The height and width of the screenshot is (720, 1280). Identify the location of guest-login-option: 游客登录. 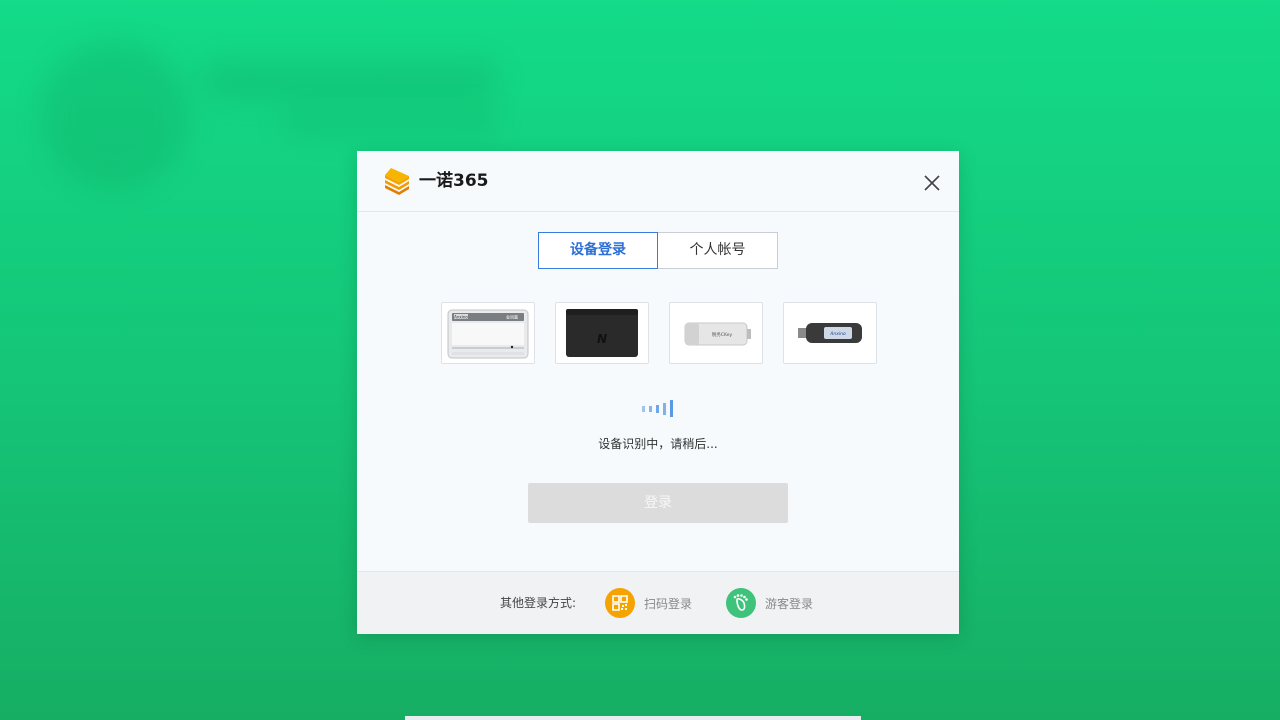
(769, 603).